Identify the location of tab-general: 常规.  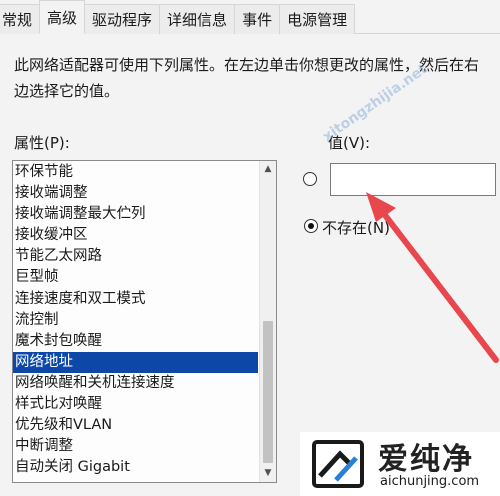
(20, 19).